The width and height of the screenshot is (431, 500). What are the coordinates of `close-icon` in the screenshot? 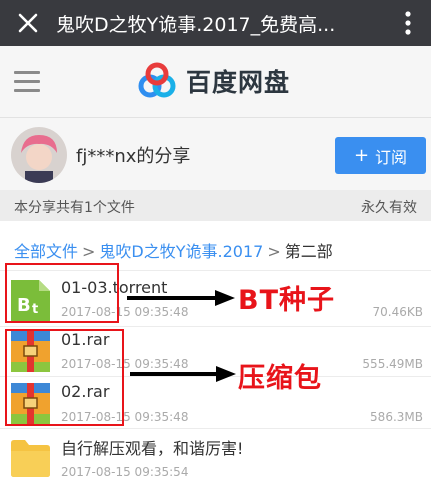 It's located at (28, 23).